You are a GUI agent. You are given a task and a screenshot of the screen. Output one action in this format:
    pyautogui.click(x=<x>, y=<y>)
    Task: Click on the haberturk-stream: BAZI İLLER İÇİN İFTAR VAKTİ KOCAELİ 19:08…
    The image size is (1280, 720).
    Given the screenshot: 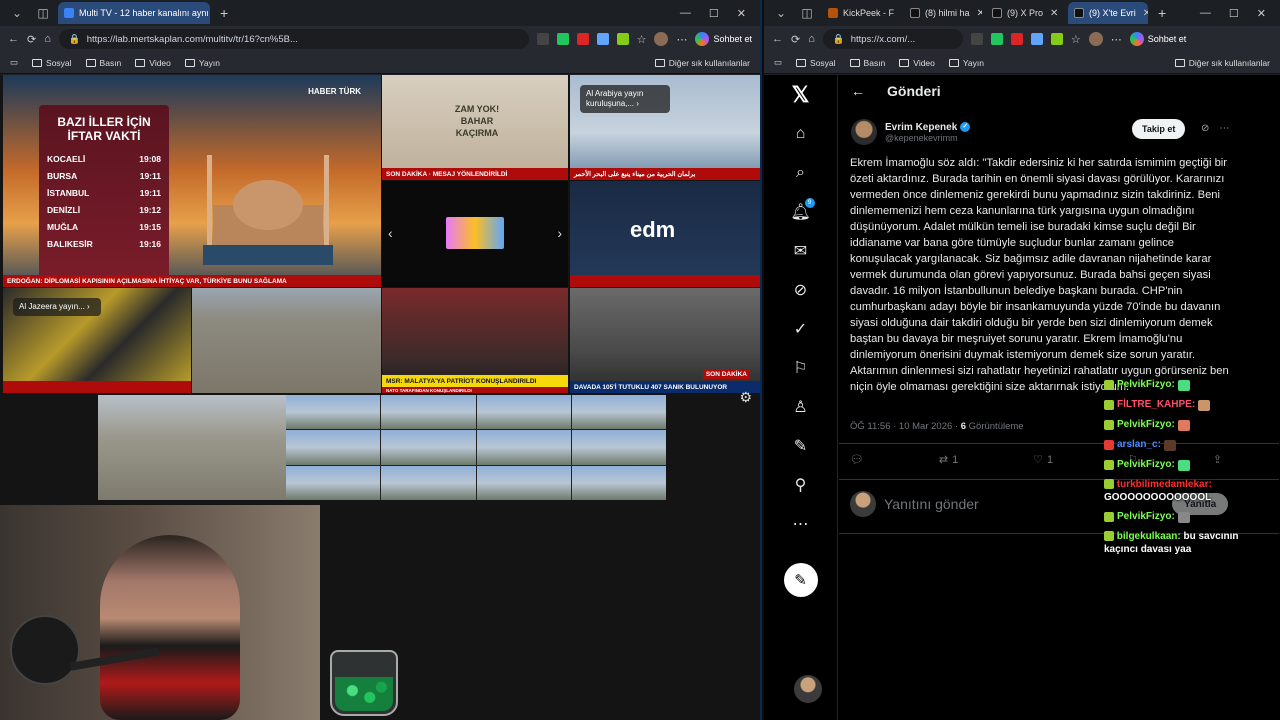 What is the action you would take?
    pyautogui.click(x=192, y=181)
    